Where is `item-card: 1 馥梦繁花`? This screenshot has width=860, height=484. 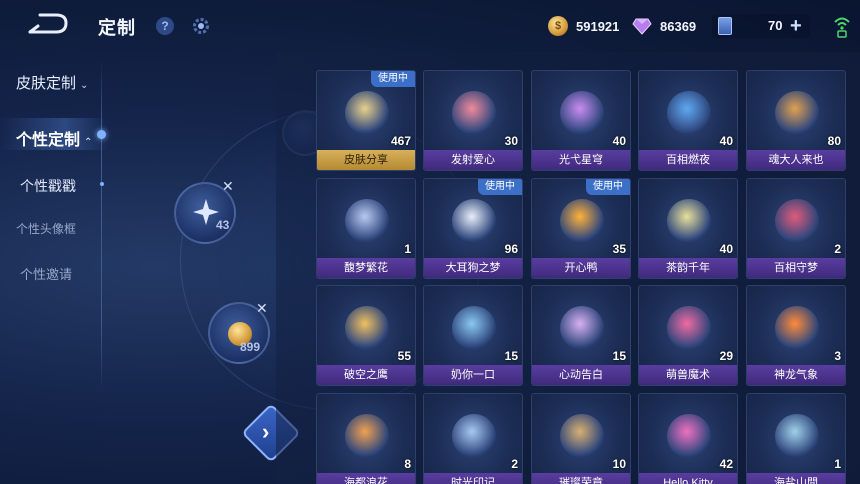
item-card: 1 馥梦繁花 is located at coordinates (366, 228).